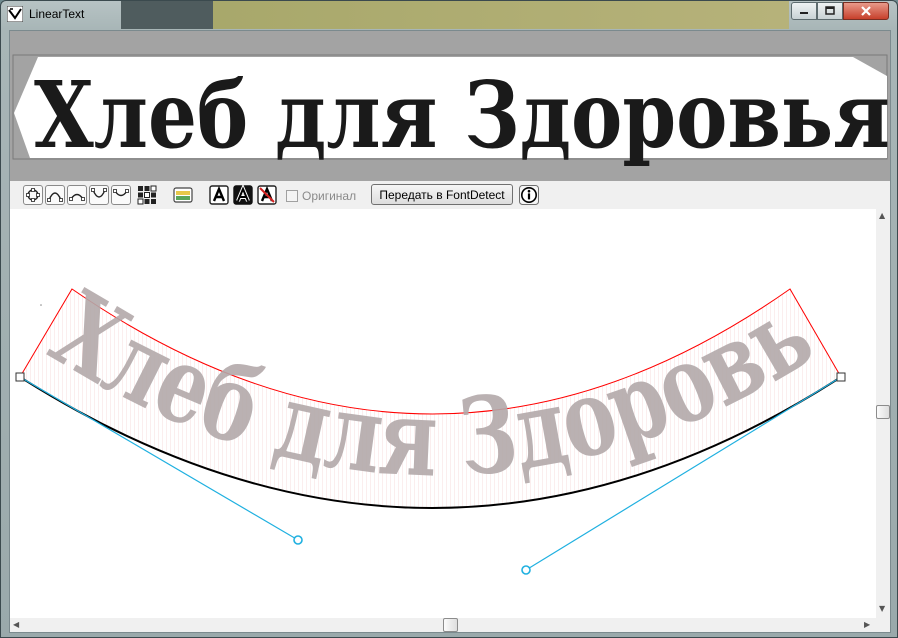 The image size is (898, 638). I want to click on arc-down-button, so click(99, 195).